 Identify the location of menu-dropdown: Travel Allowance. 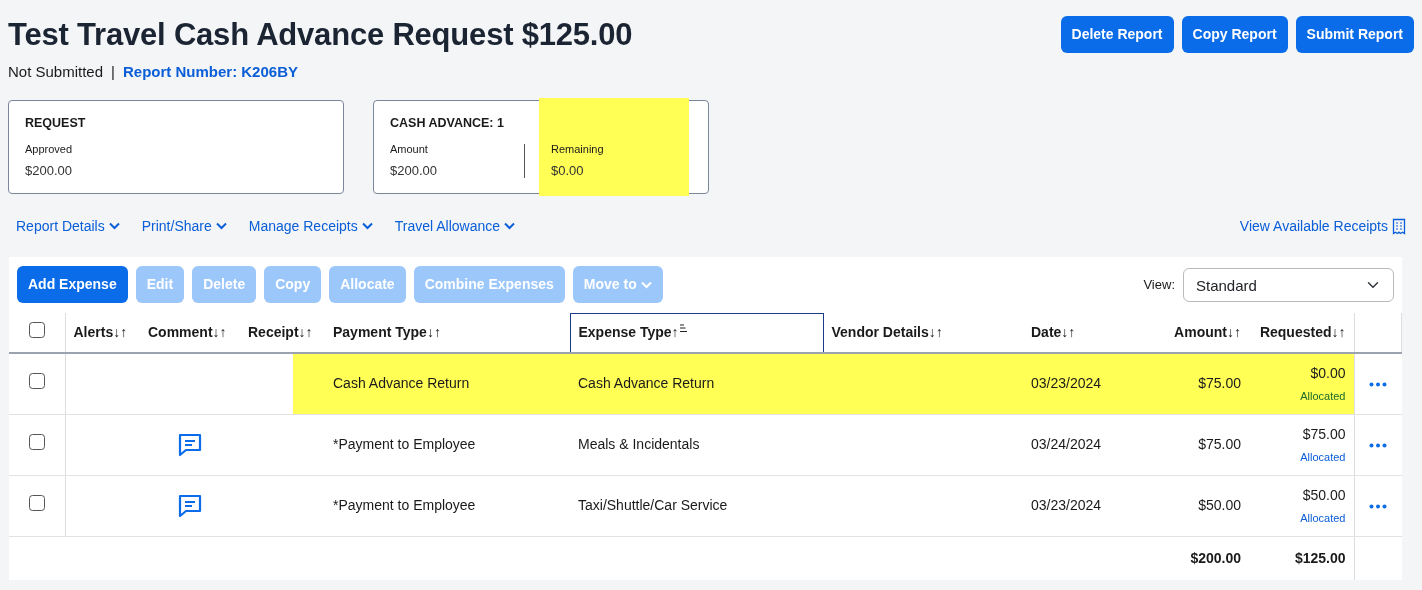
(454, 226).